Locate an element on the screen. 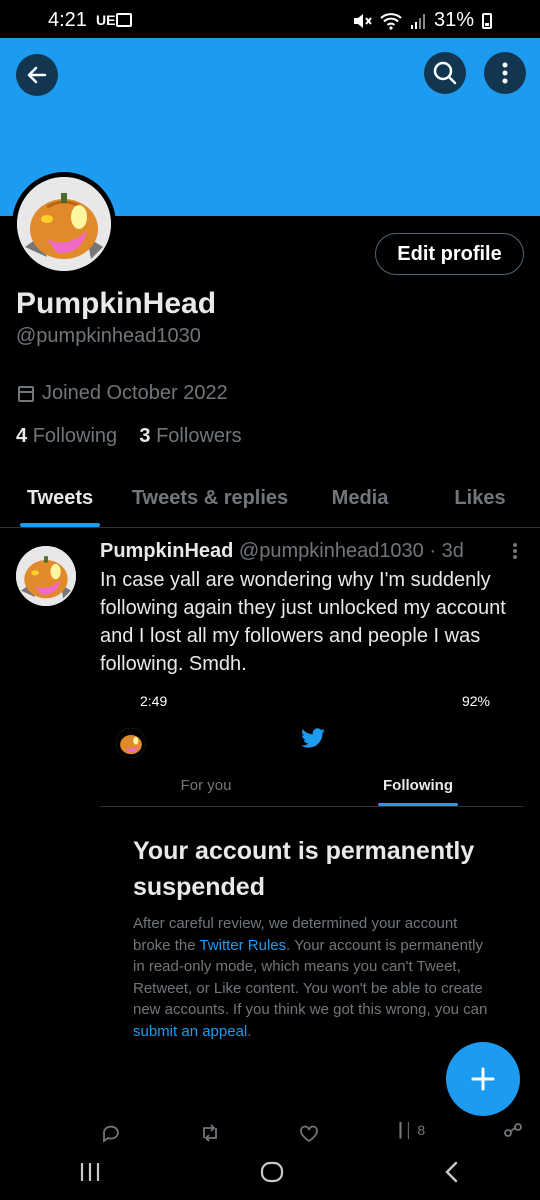 This screenshot has height=1200, width=540. tab-media: Media is located at coordinates (360, 498).